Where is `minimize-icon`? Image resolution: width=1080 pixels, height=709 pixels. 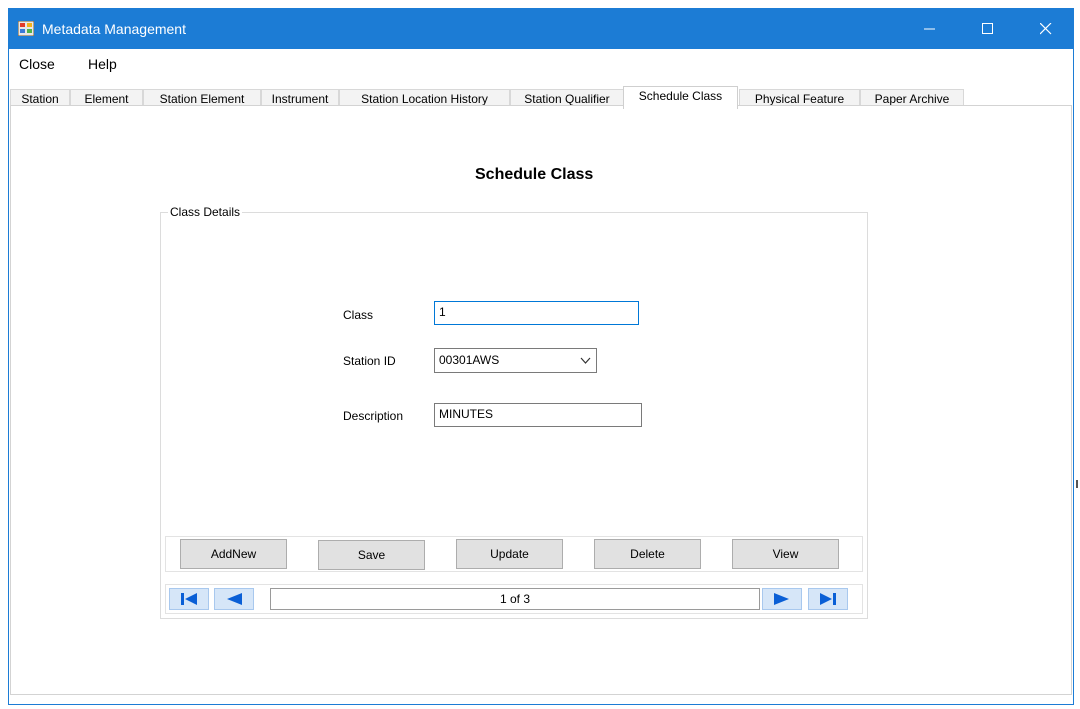
minimize-icon is located at coordinates (929, 29).